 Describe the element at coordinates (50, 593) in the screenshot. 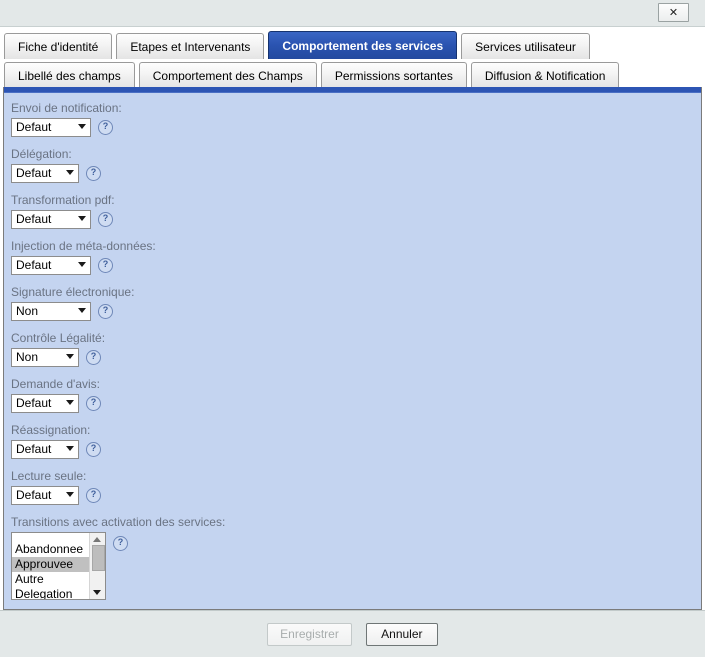

I see `list-item: Delegation` at that location.